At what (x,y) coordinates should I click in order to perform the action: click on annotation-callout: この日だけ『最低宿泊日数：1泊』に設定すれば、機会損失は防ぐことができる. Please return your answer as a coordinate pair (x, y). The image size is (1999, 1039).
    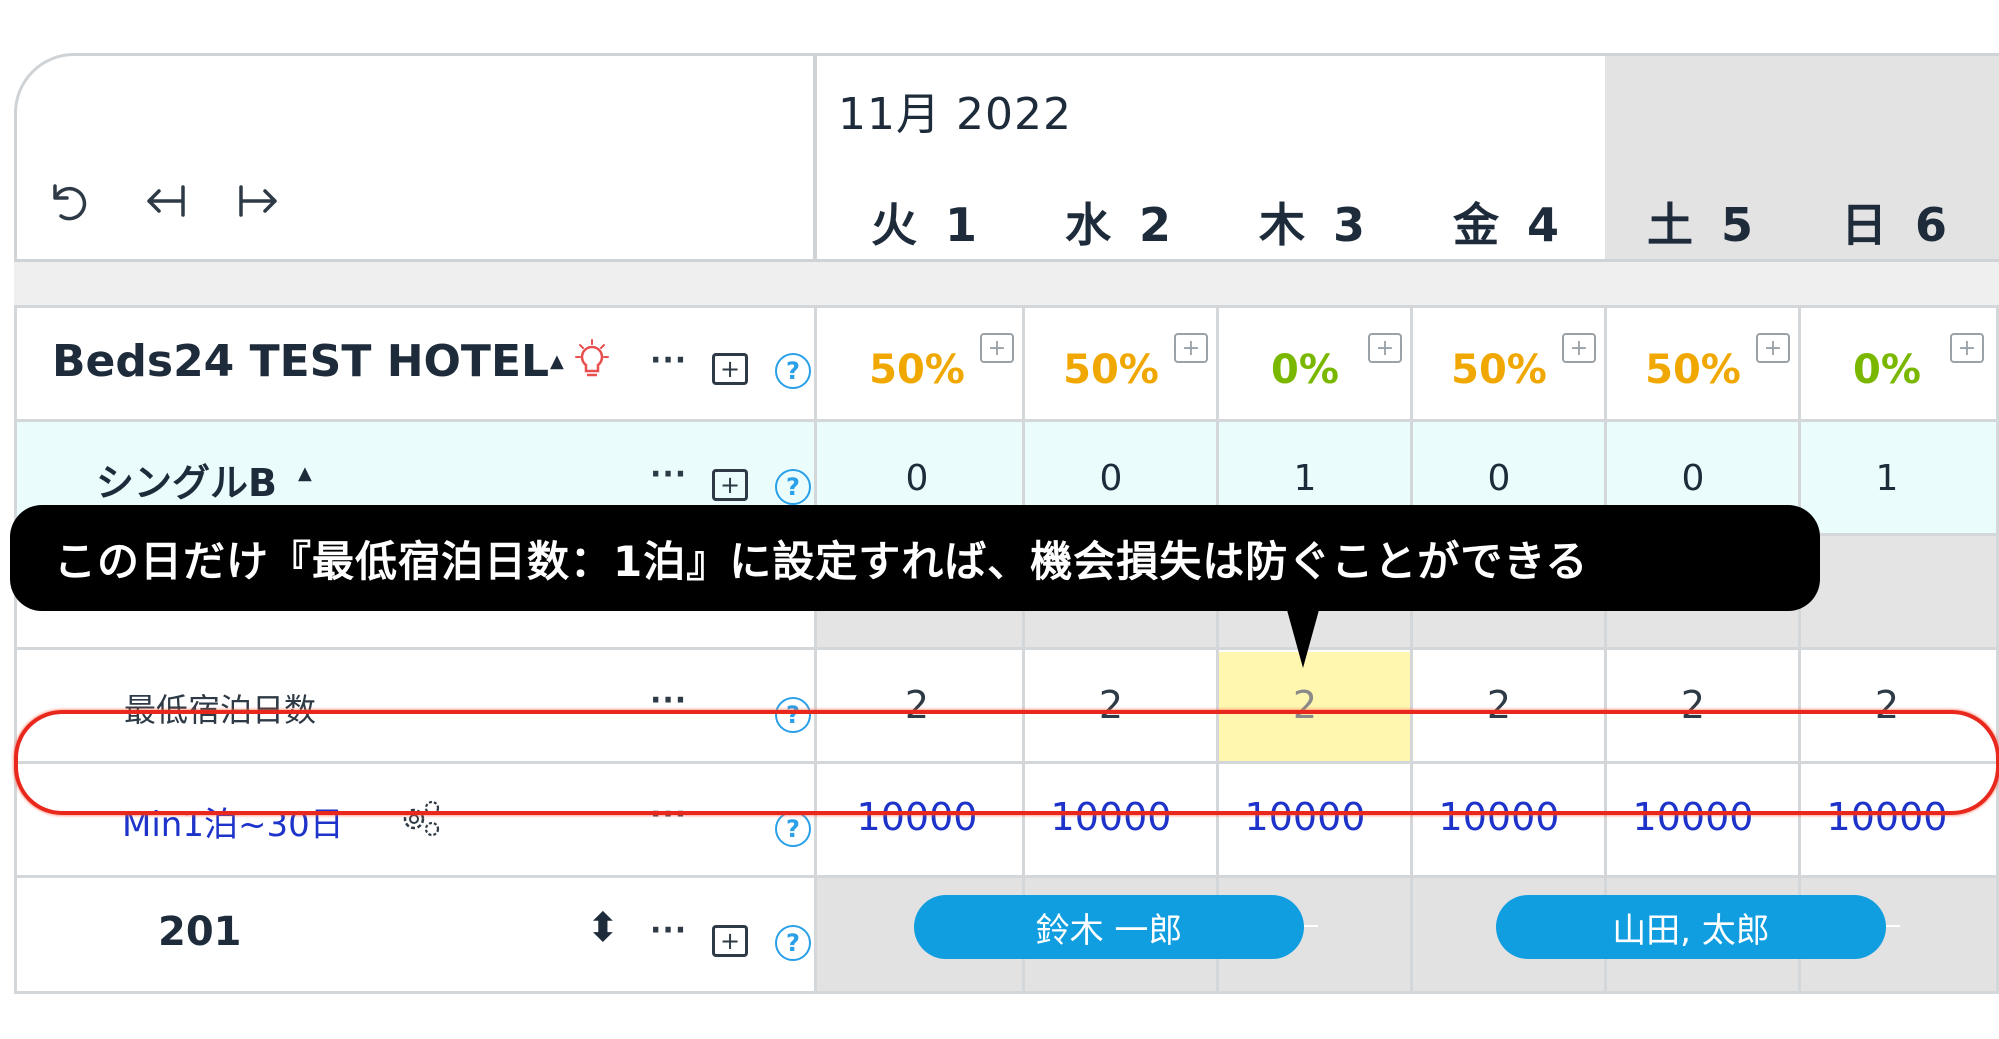
    Looking at the image, I should click on (915, 558).